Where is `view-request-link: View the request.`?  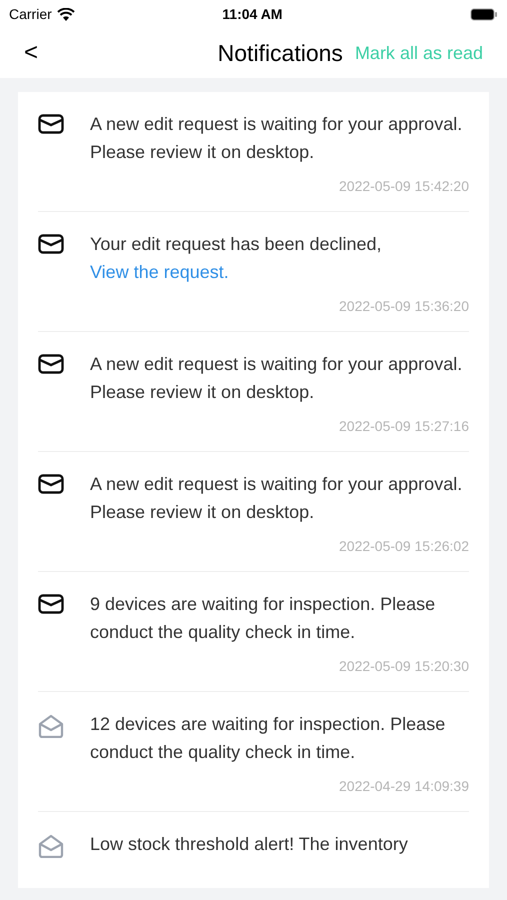 view-request-link: View the request. is located at coordinates (159, 272).